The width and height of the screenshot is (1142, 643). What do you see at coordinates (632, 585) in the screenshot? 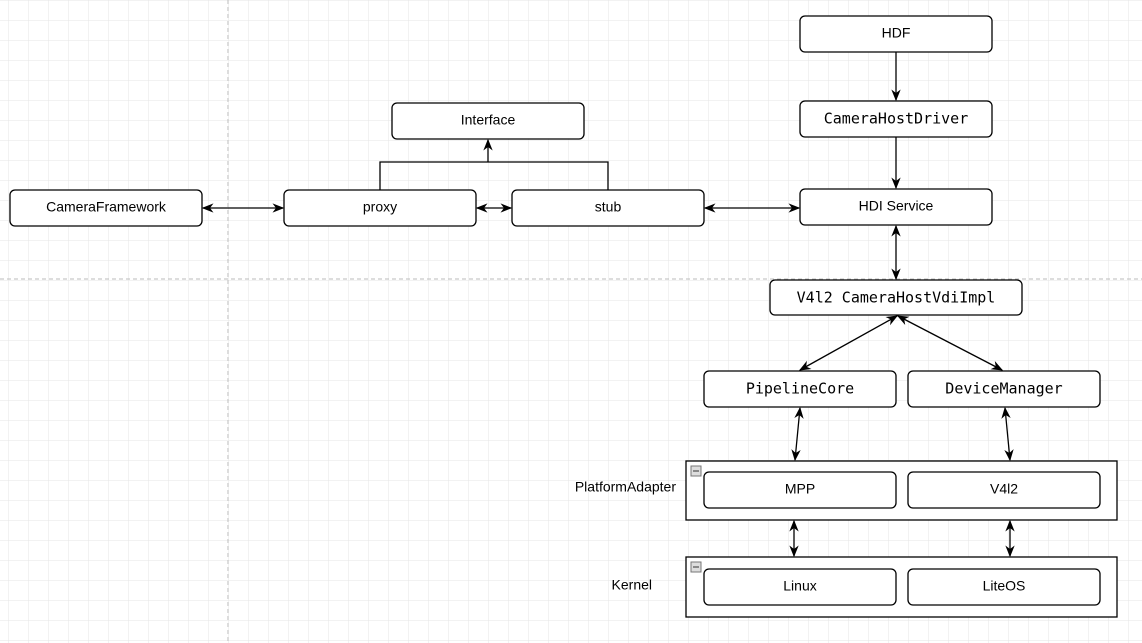
I see `kernel-label: Kernel` at bounding box center [632, 585].